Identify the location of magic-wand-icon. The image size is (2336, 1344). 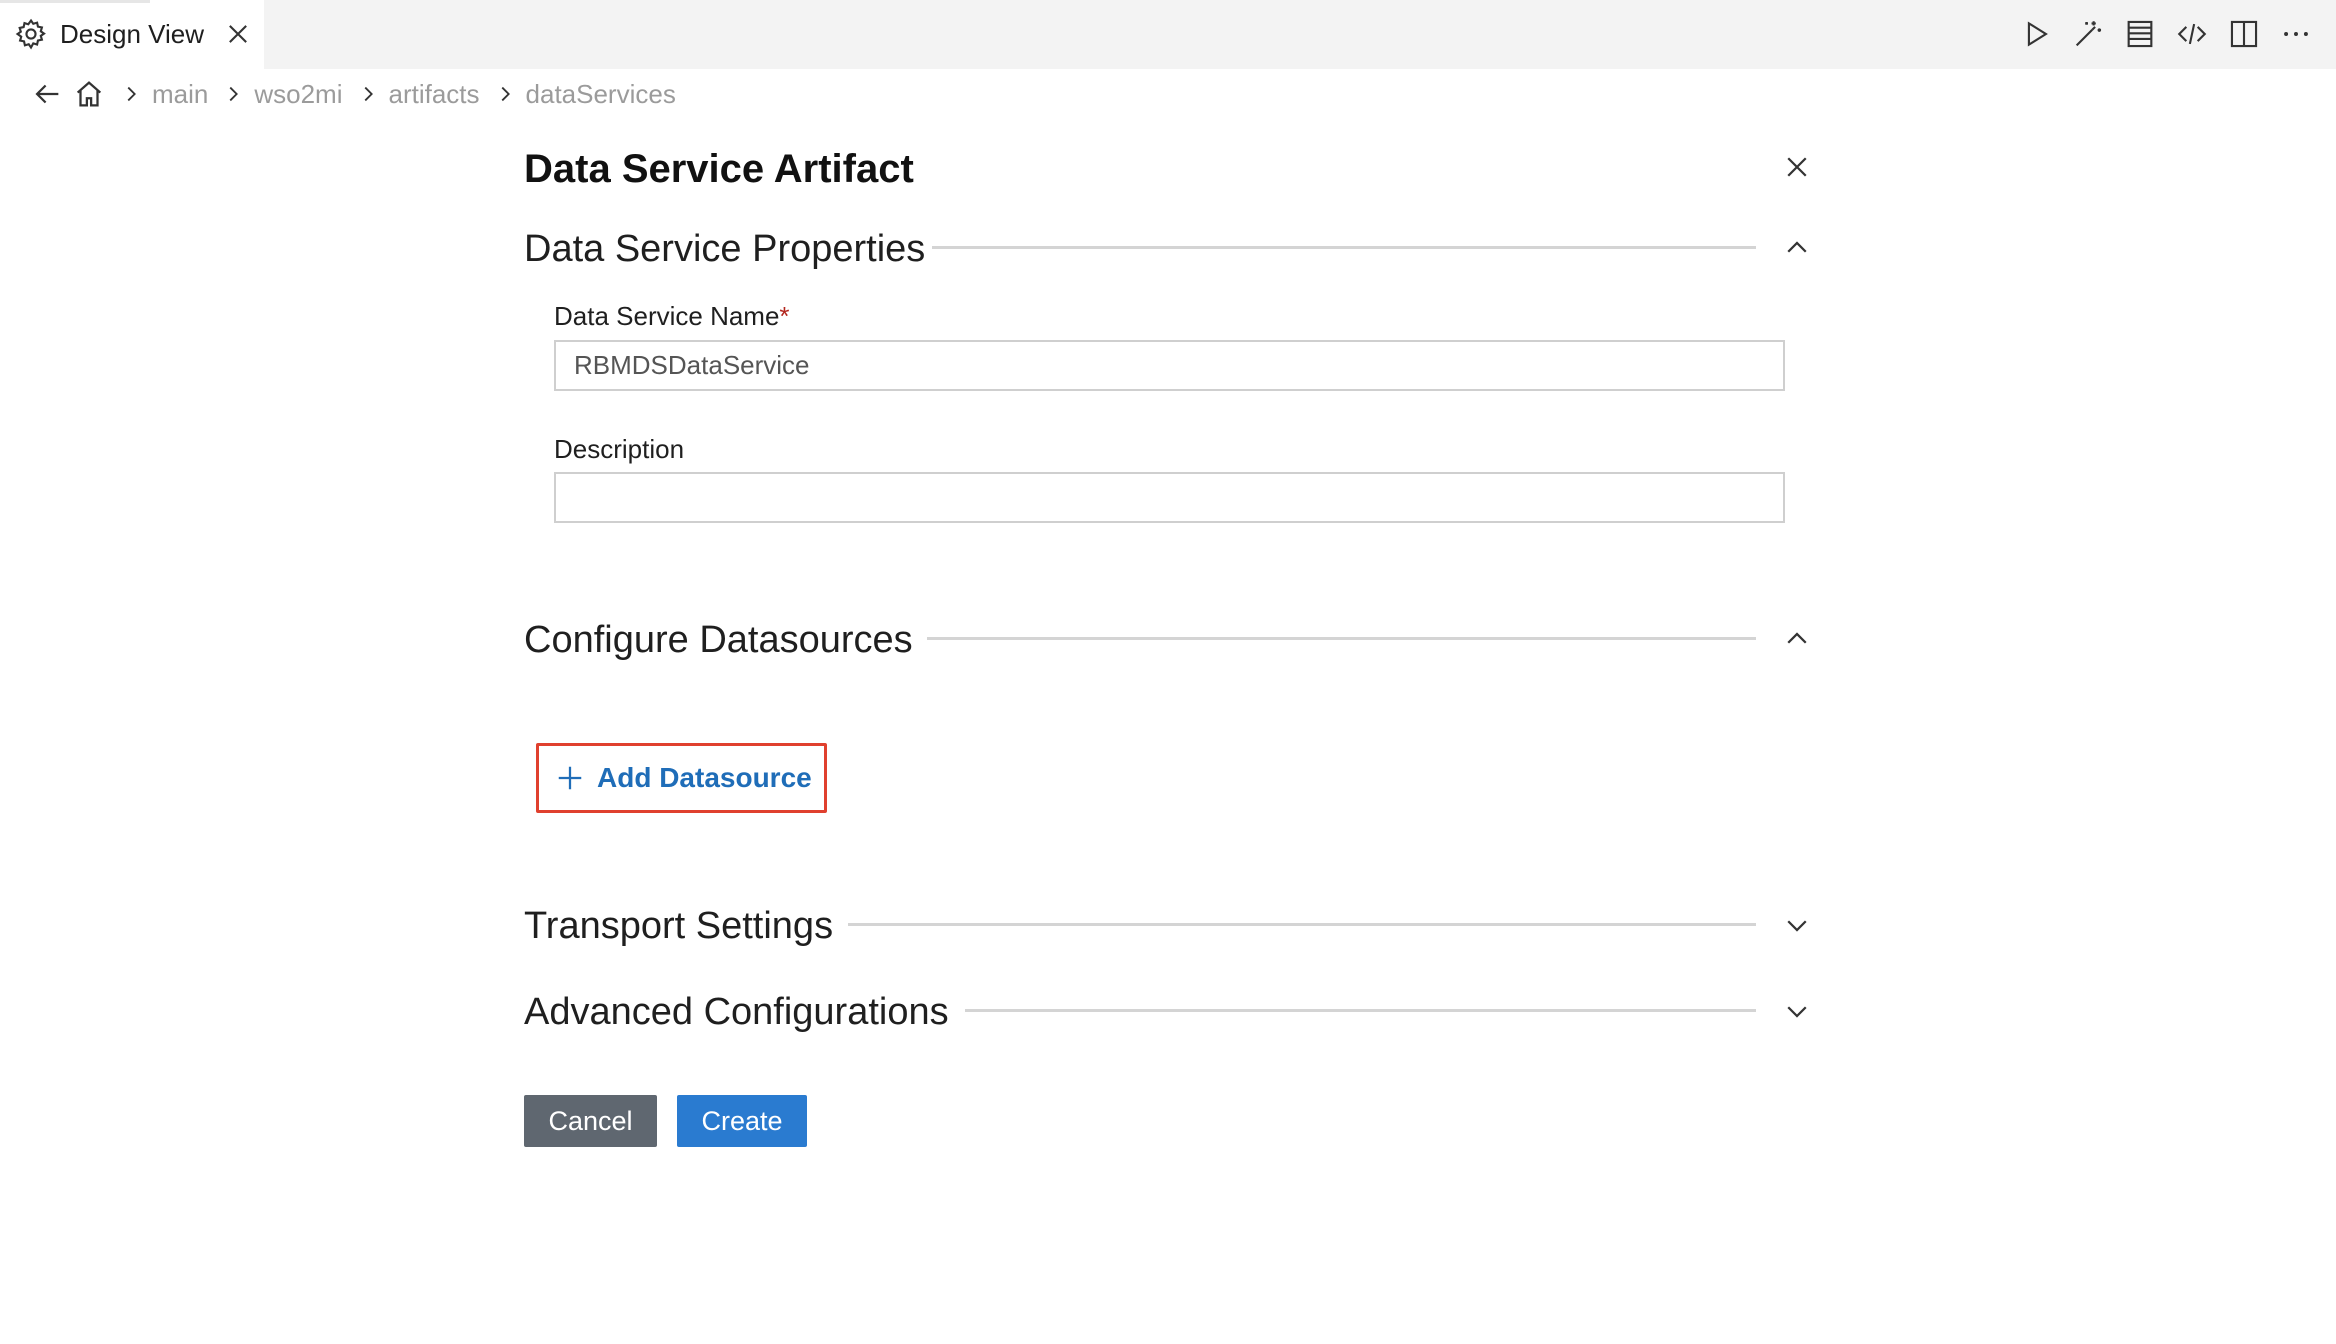
(2088, 34).